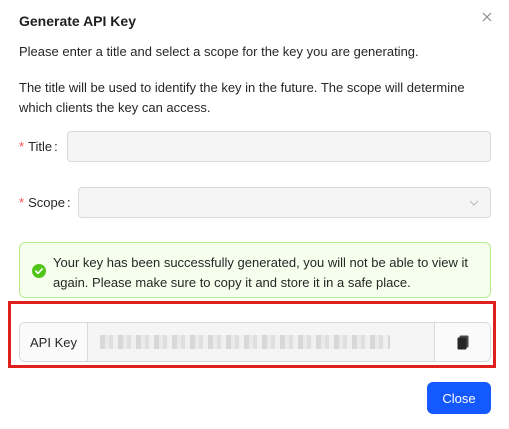  I want to click on dialog-title: Generate API Key, so click(77, 21).